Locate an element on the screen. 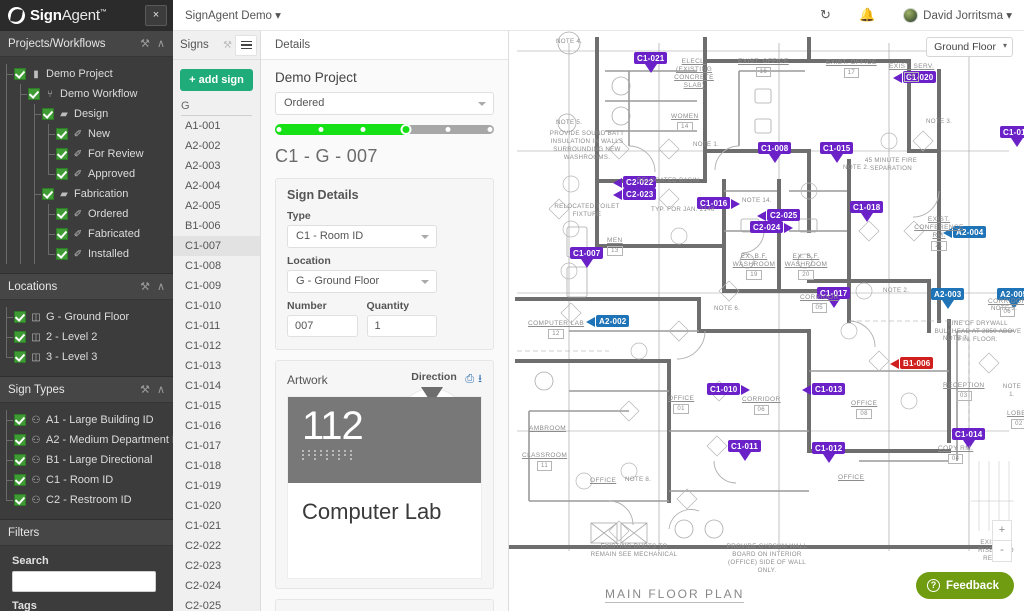 The height and width of the screenshot is (611, 1024). section-header-projects: Projects/Workflows ⚒ ∧ is located at coordinates (86, 44).